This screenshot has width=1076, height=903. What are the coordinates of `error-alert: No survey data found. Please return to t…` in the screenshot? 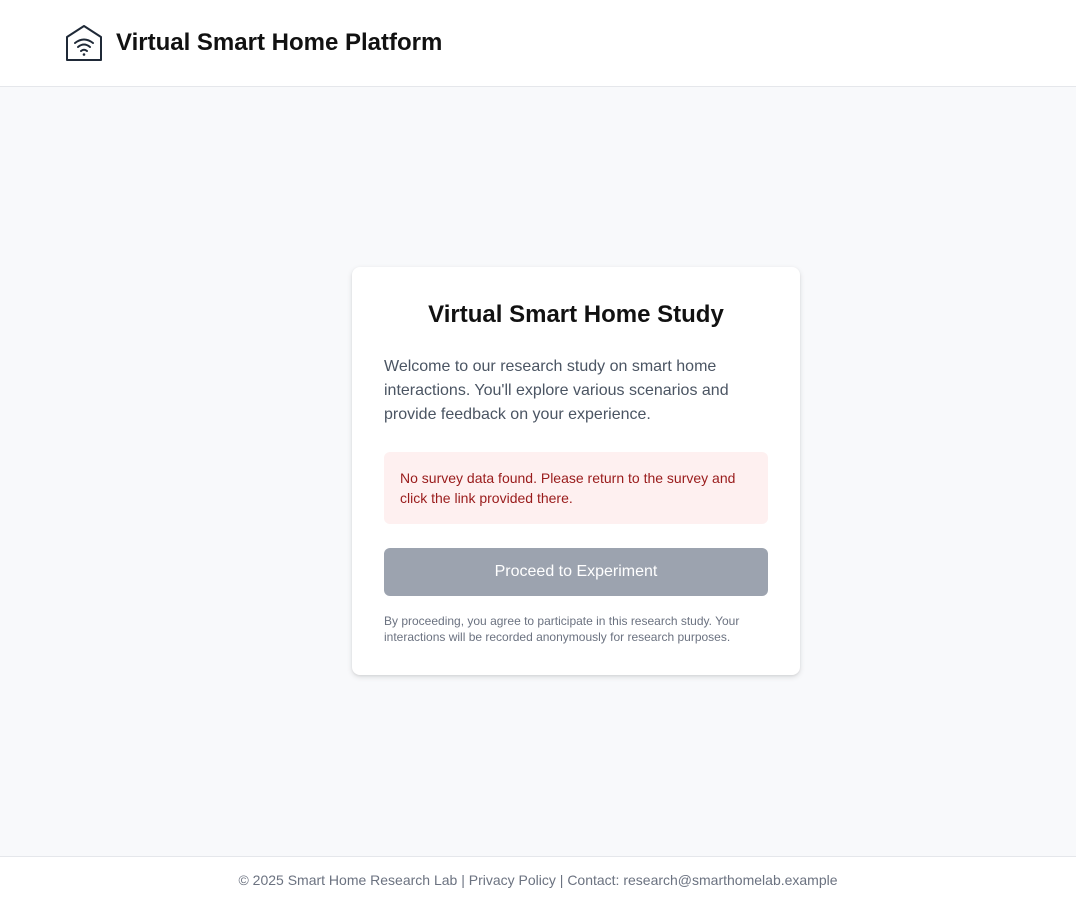 It's located at (576, 488).